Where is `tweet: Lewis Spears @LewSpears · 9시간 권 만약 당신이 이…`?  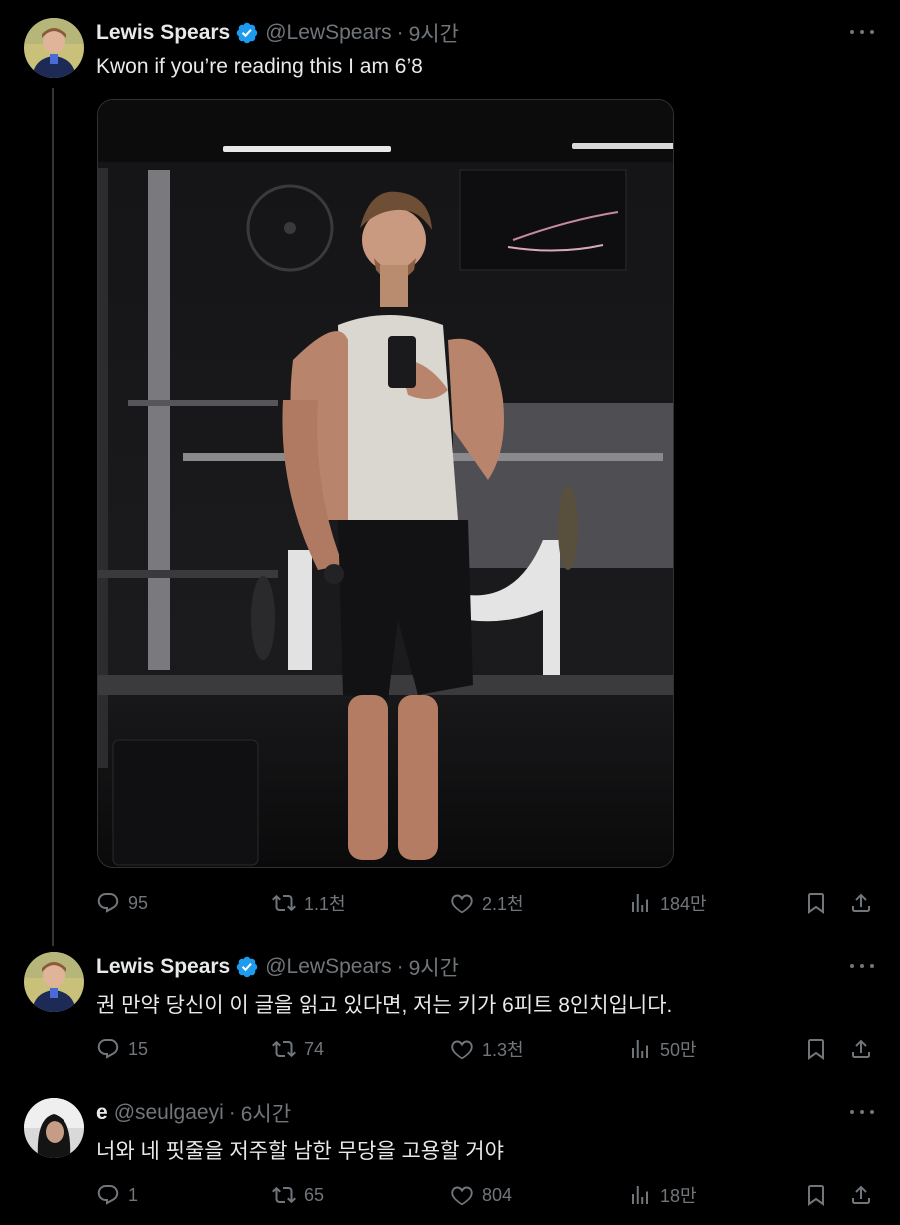
tweet: Lewis Spears @LewSpears · 9시간 권 만약 당신이 이… is located at coordinates (450, 1012).